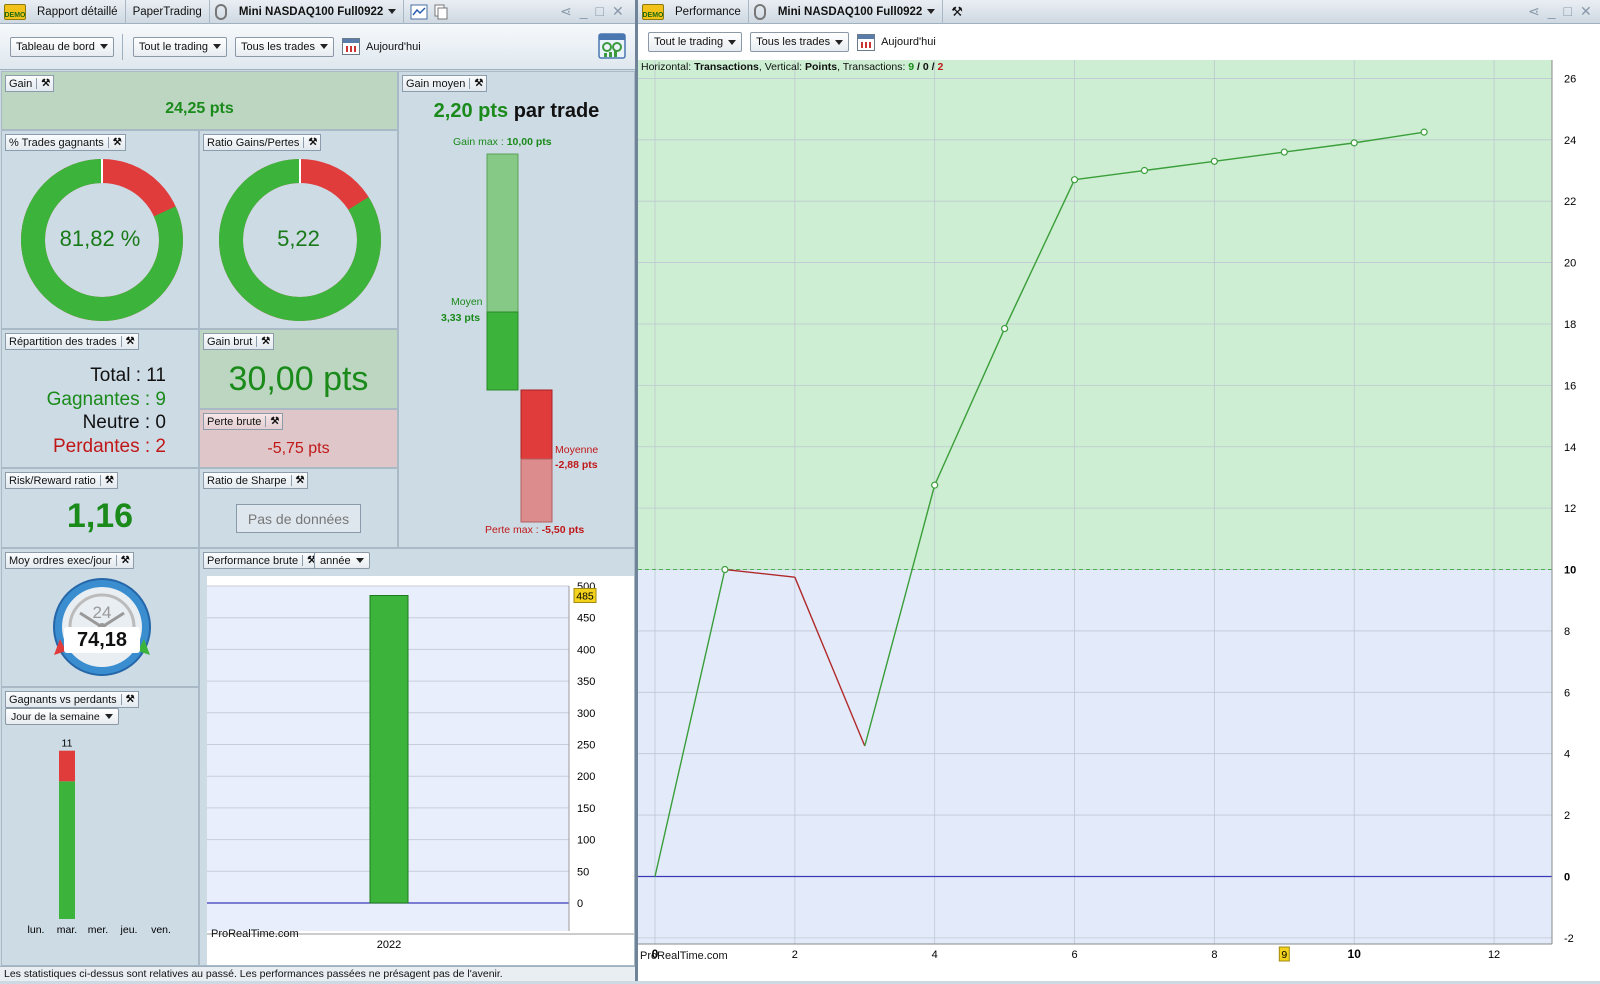 The image size is (1600, 984). What do you see at coordinates (65, 142) in the screenshot?
I see `pct-trades-title: % Trades gagnants ⚒` at bounding box center [65, 142].